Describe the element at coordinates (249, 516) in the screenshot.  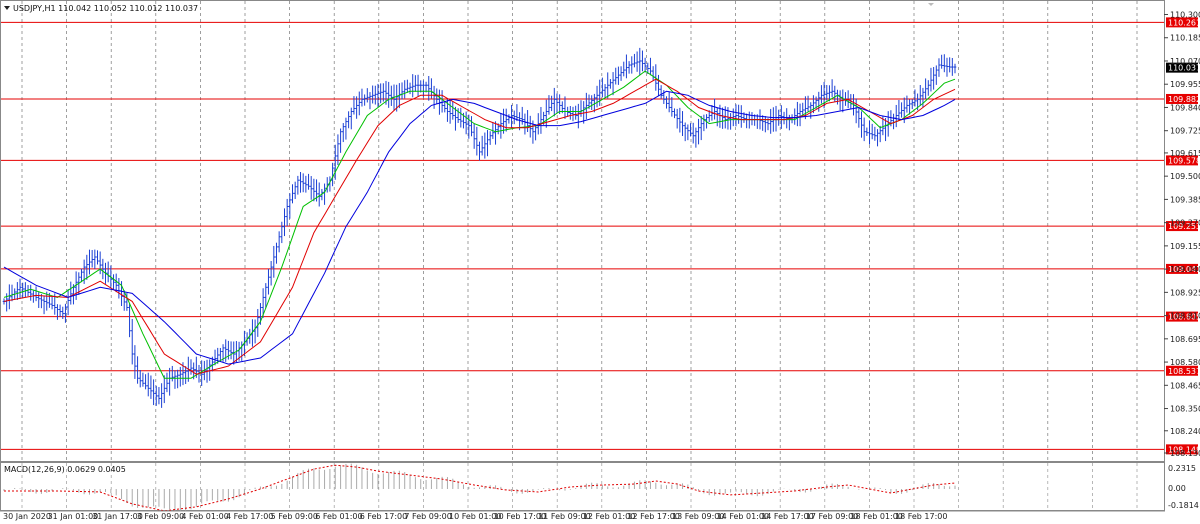
I see `time-label: 4 Feb 17:00` at that location.